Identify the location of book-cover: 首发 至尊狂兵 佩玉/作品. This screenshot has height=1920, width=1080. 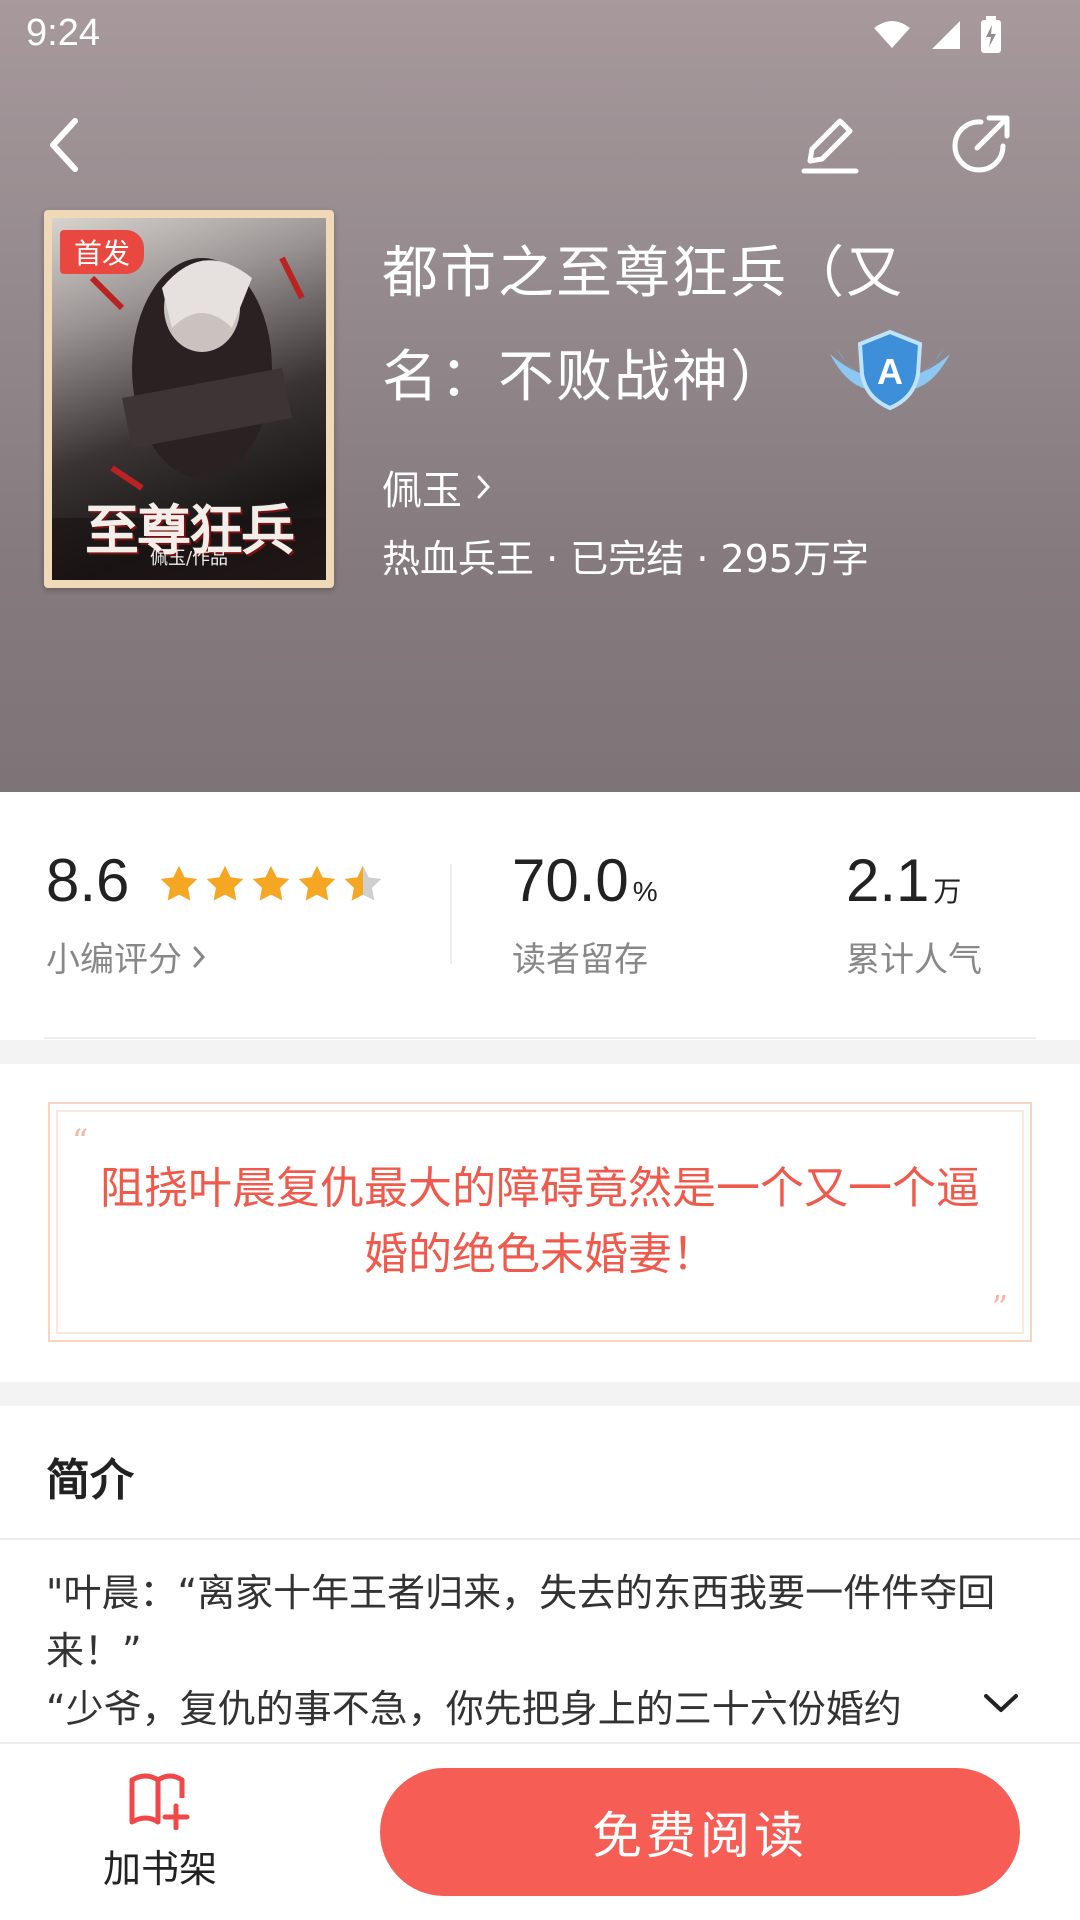
(189, 399).